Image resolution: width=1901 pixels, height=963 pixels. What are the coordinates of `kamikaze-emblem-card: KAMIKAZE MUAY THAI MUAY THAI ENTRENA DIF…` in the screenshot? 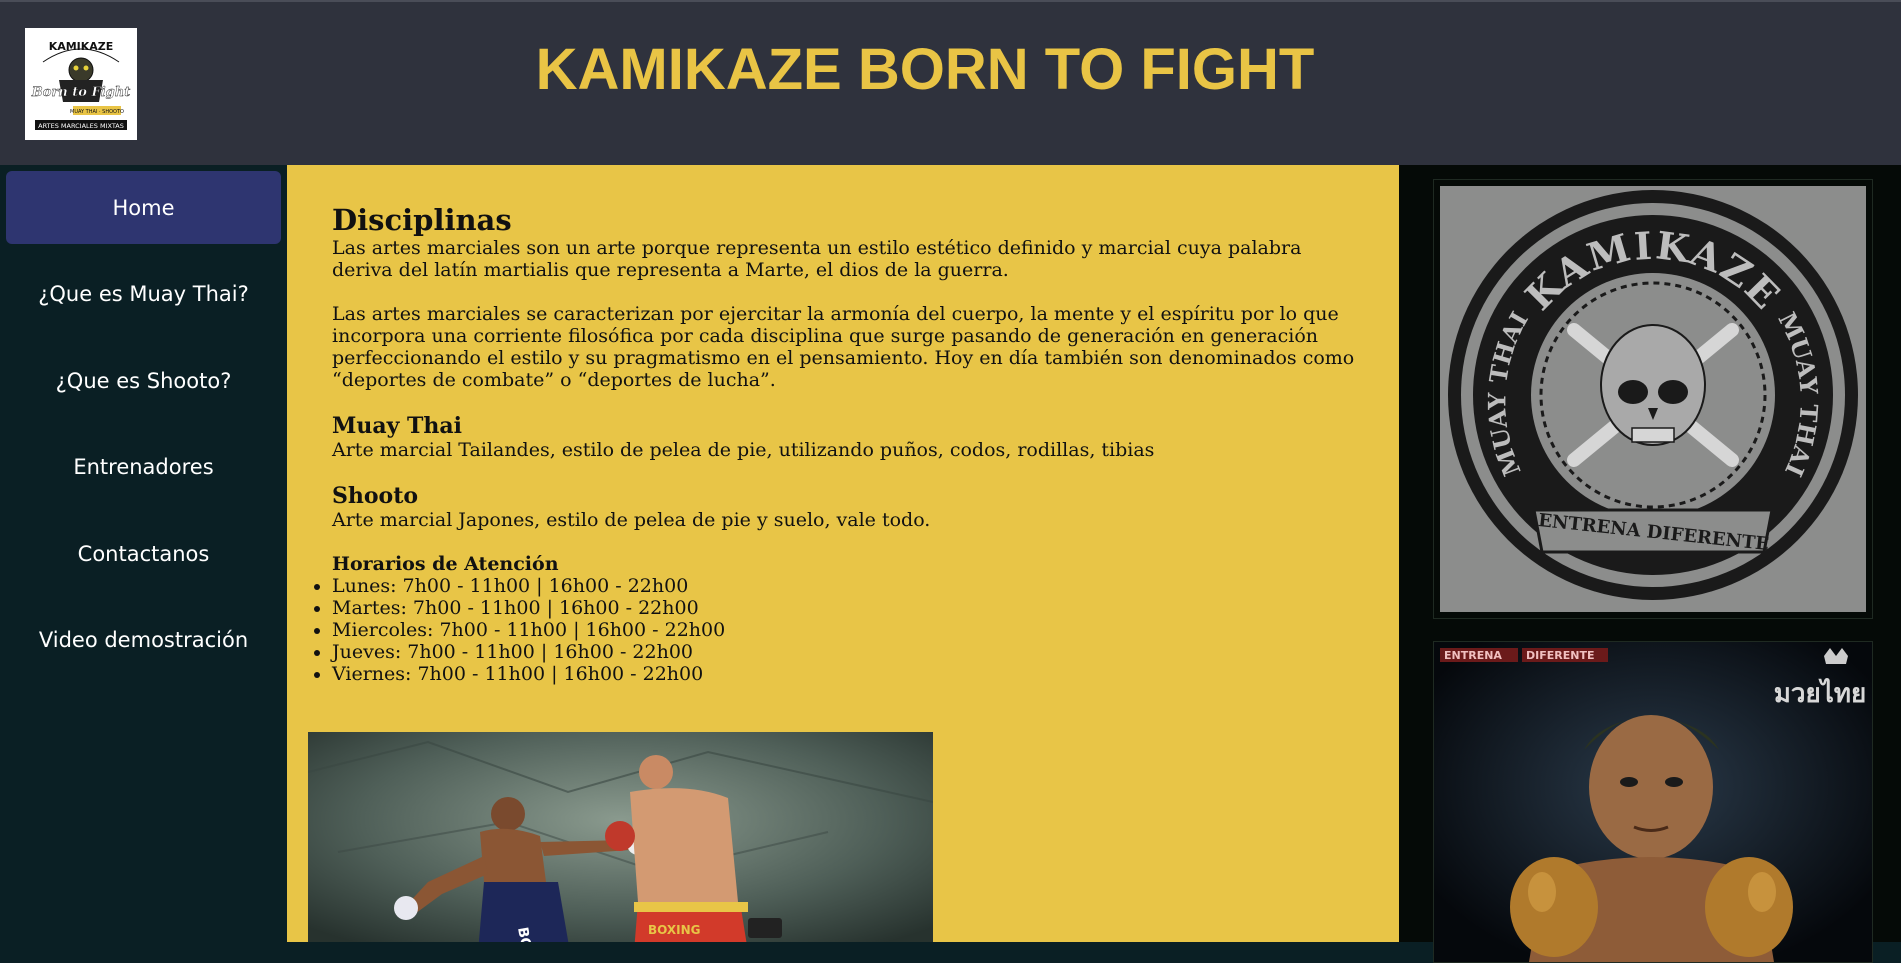 It's located at (1653, 399).